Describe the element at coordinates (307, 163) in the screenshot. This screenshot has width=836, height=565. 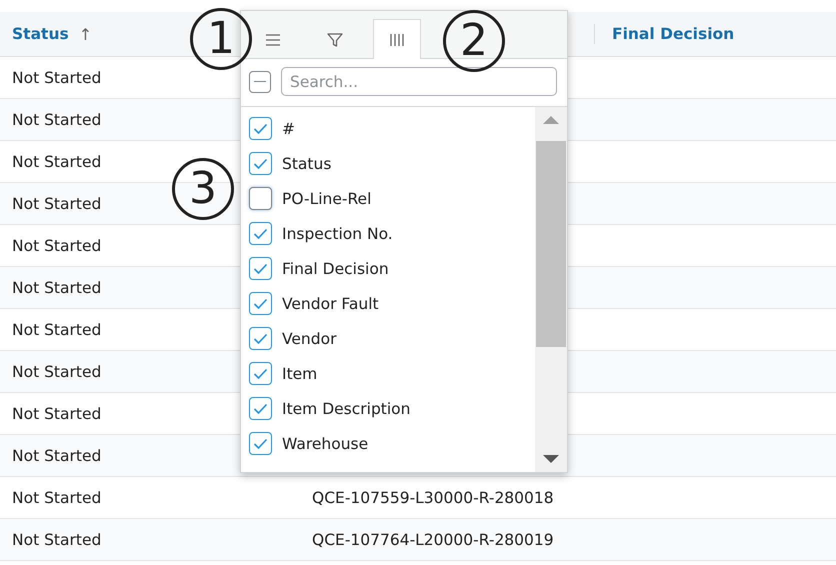
I see `column-option-label: Status` at that location.